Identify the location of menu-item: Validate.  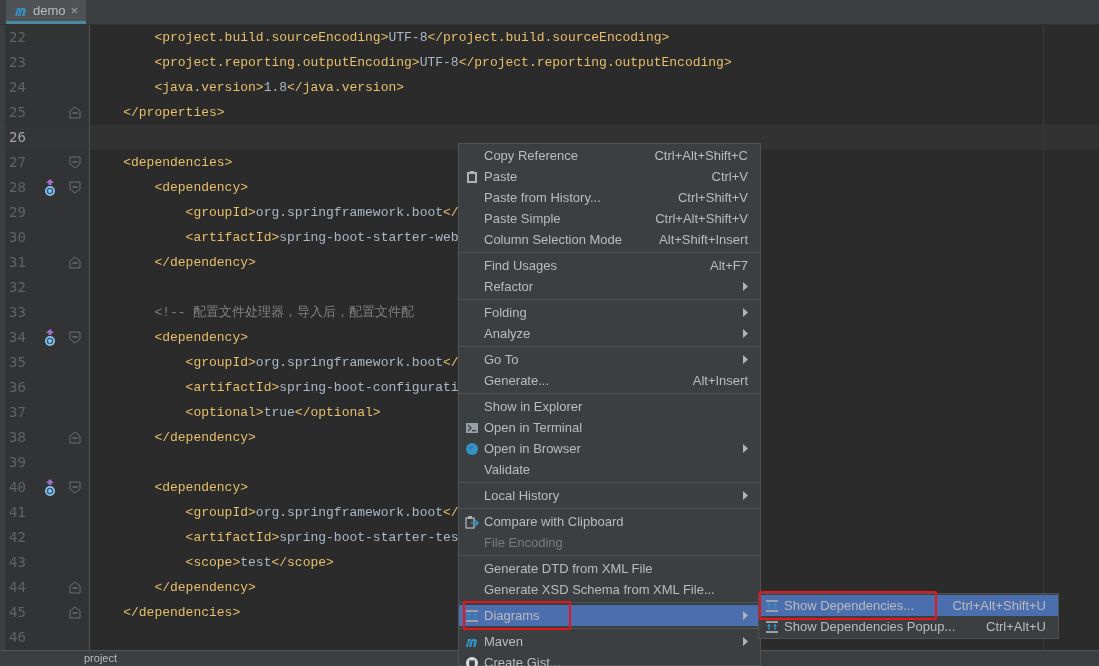
(609, 469).